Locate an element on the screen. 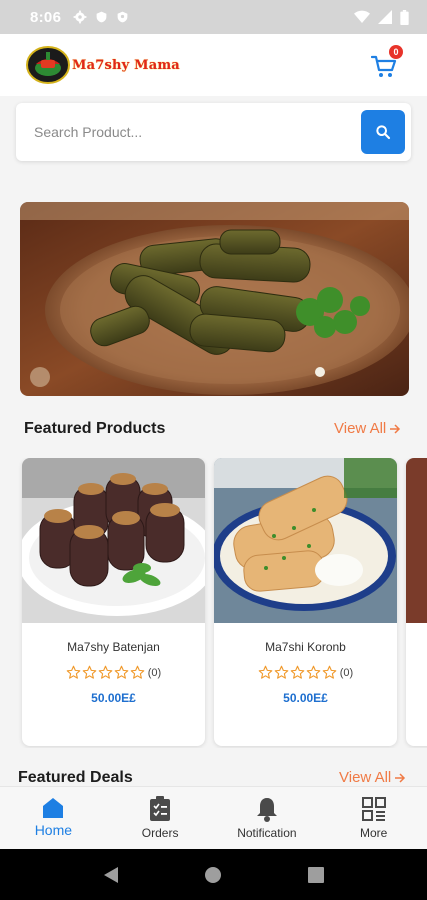 This screenshot has width=427, height=900. featured-products-view-all: View All is located at coordinates (367, 428).